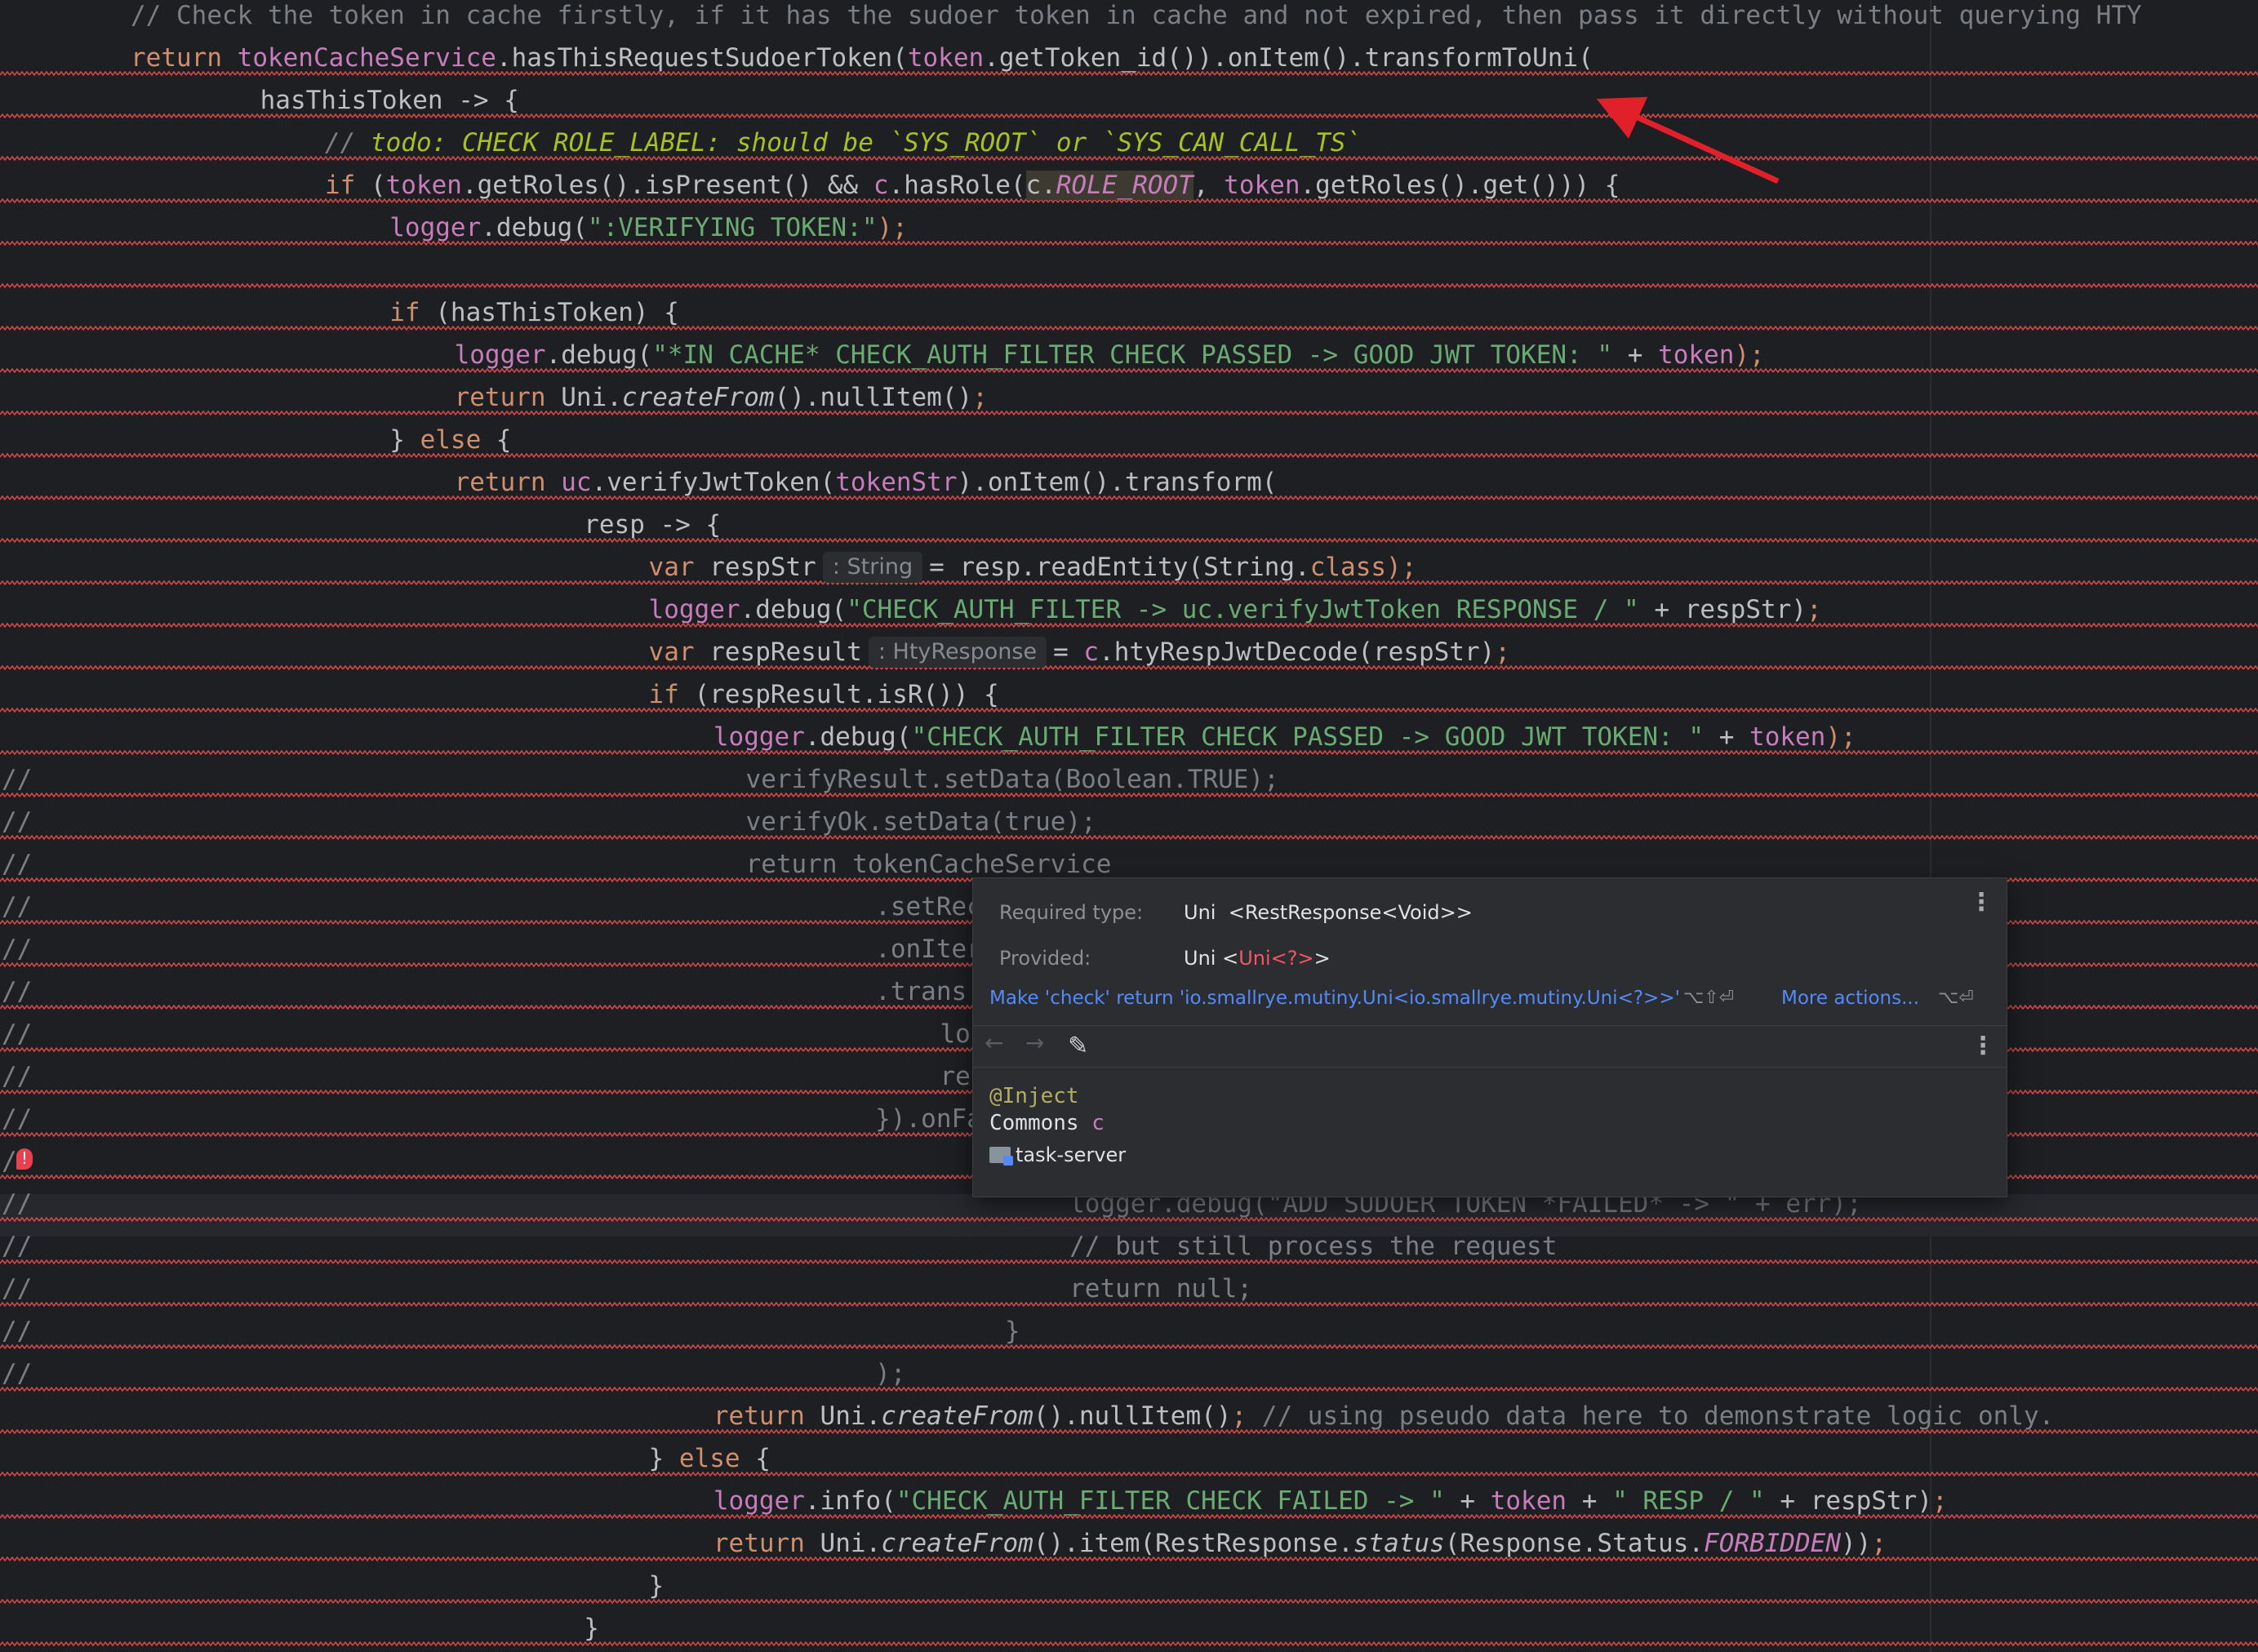 The width and height of the screenshot is (2258, 1652). I want to click on more-actions-shortcut: ⌥⏎, so click(1956, 998).